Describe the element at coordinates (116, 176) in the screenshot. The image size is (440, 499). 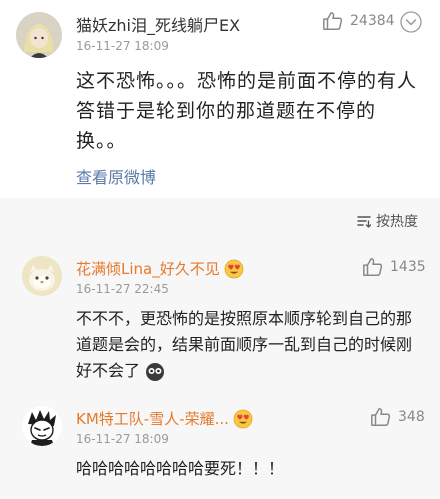
I see `view-original-link: 查看原微博` at that location.